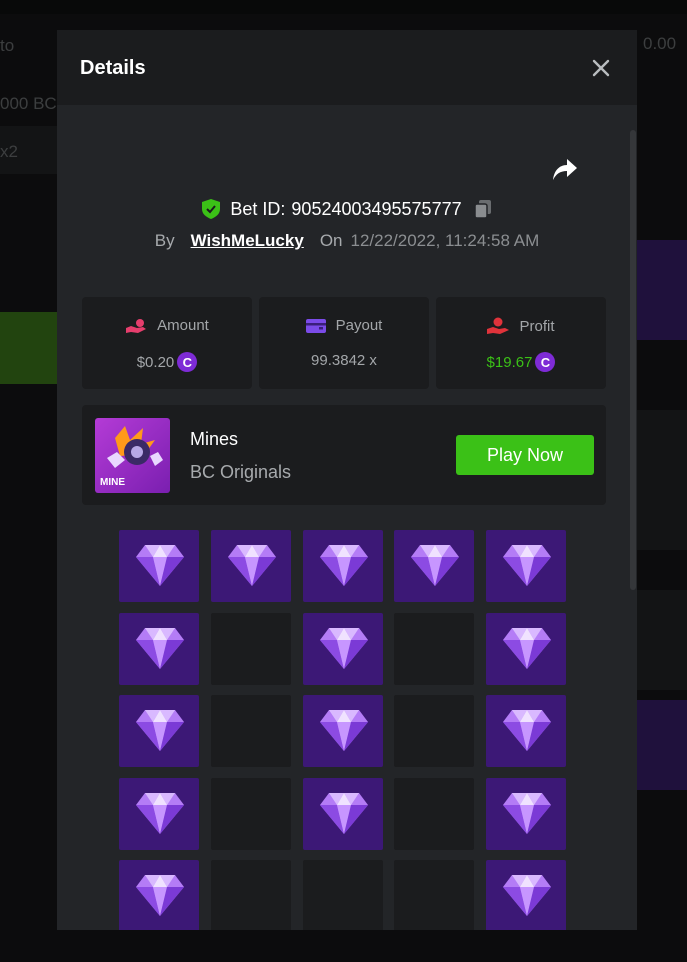  I want to click on bet-id-label: Bet ID:, so click(258, 208).